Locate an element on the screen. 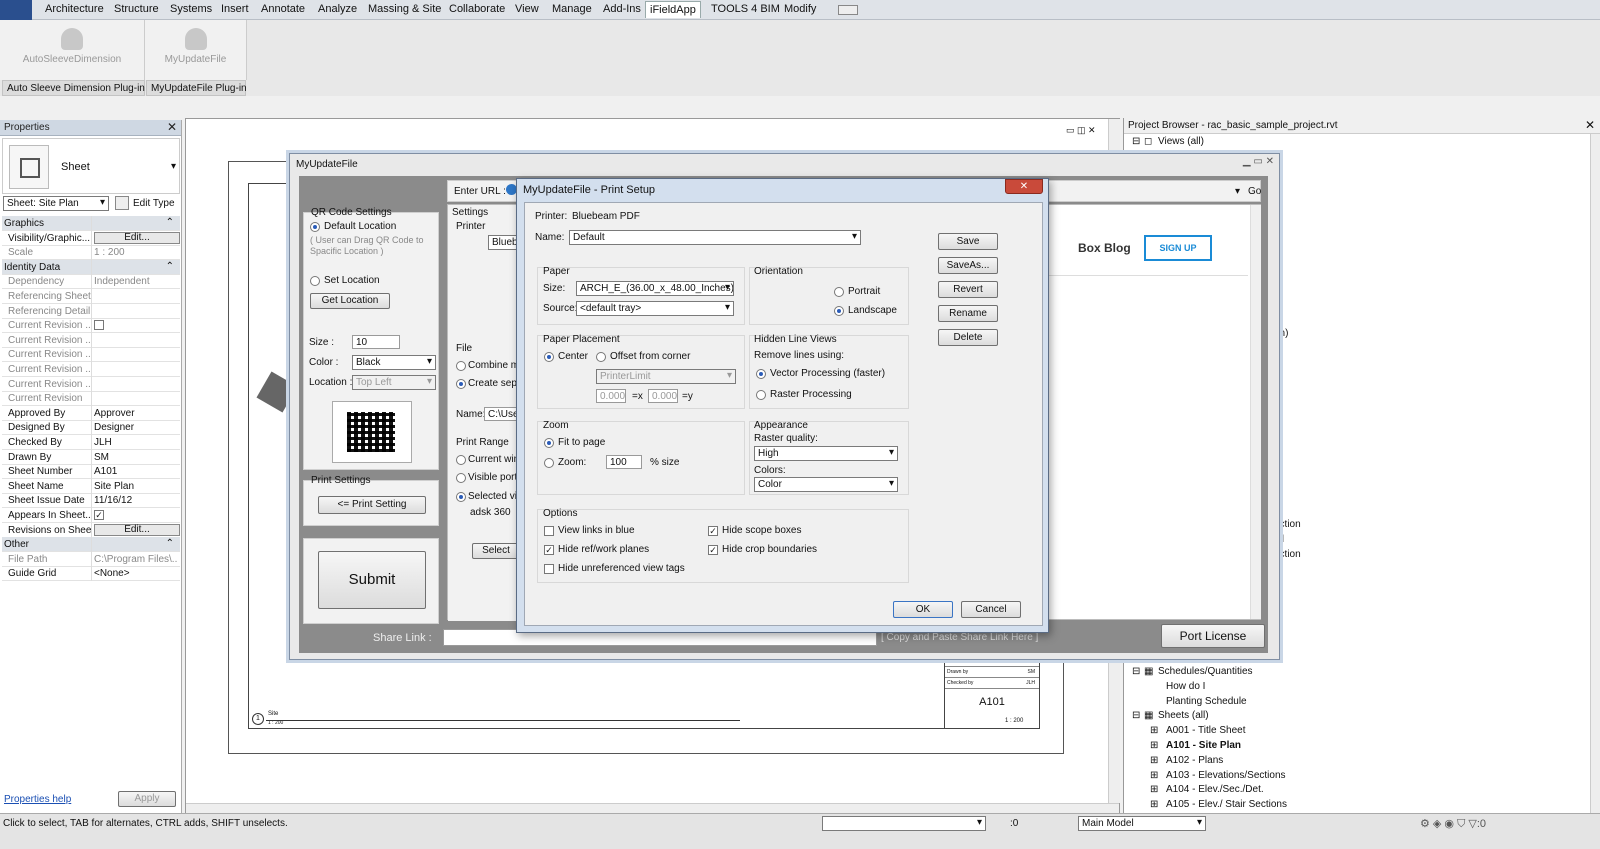 This screenshot has width=1600, height=849. property-row: Appears In Sheet... ✓ is located at coordinates (91, 515).